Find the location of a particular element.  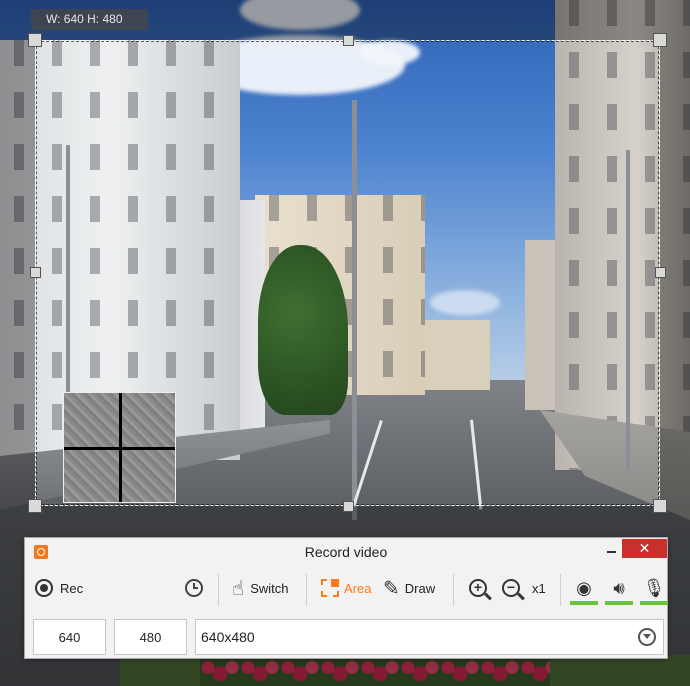

resize-handle-bottom-right is located at coordinates (660, 506).